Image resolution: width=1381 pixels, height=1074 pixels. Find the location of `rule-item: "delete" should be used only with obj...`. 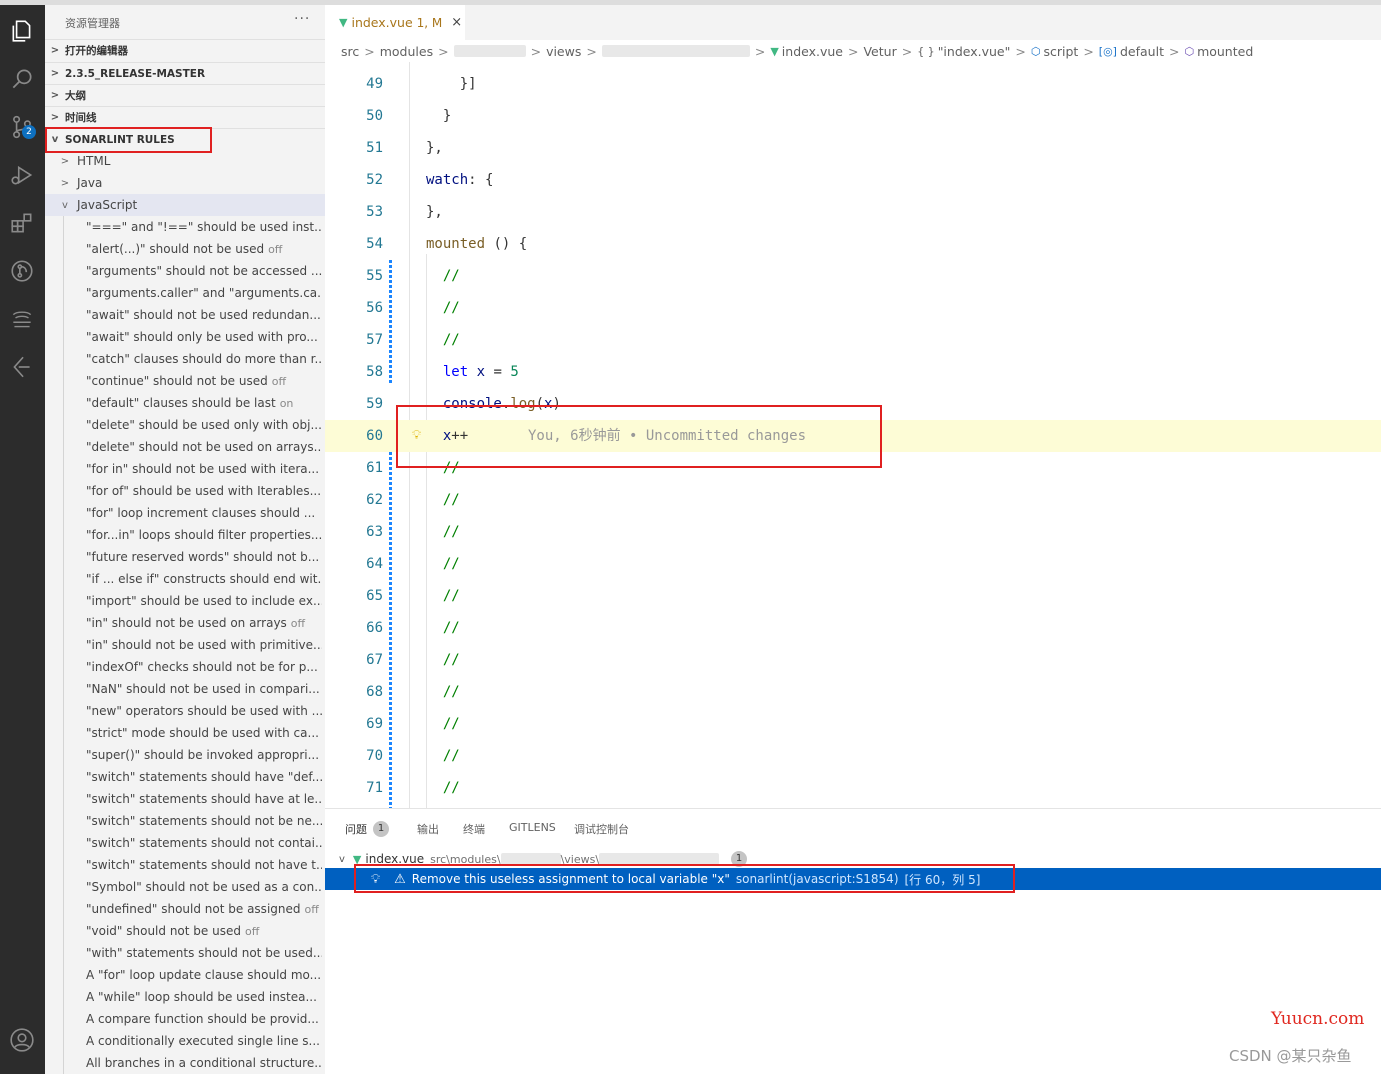

rule-item: "delete" should be used only with obj... is located at coordinates (204, 425).